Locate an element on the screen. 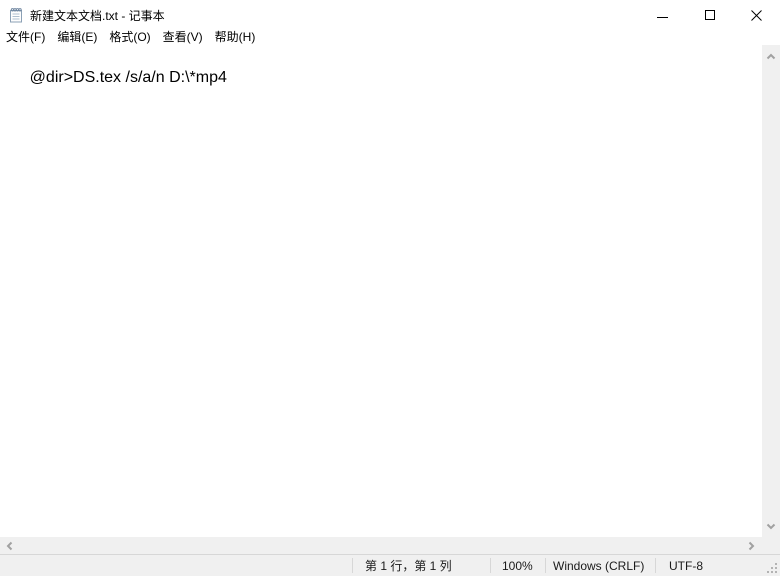  horizontal-scrollbar is located at coordinates (381, 545).